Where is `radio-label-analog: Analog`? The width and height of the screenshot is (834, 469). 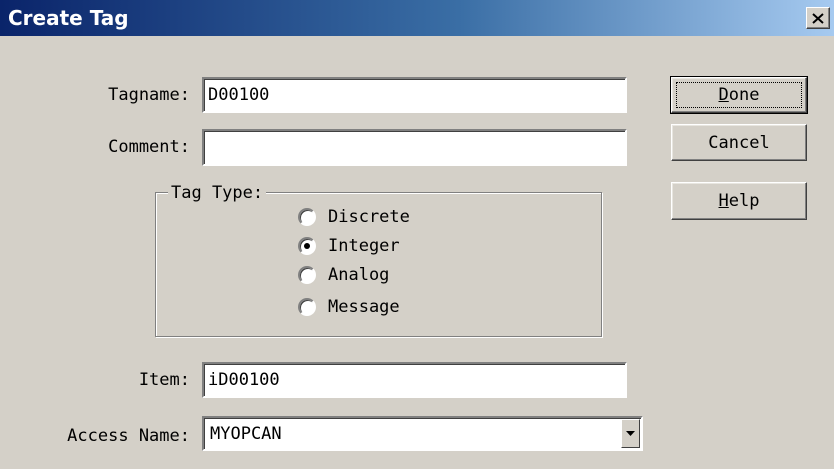
radio-label-analog: Analog is located at coordinates (359, 275).